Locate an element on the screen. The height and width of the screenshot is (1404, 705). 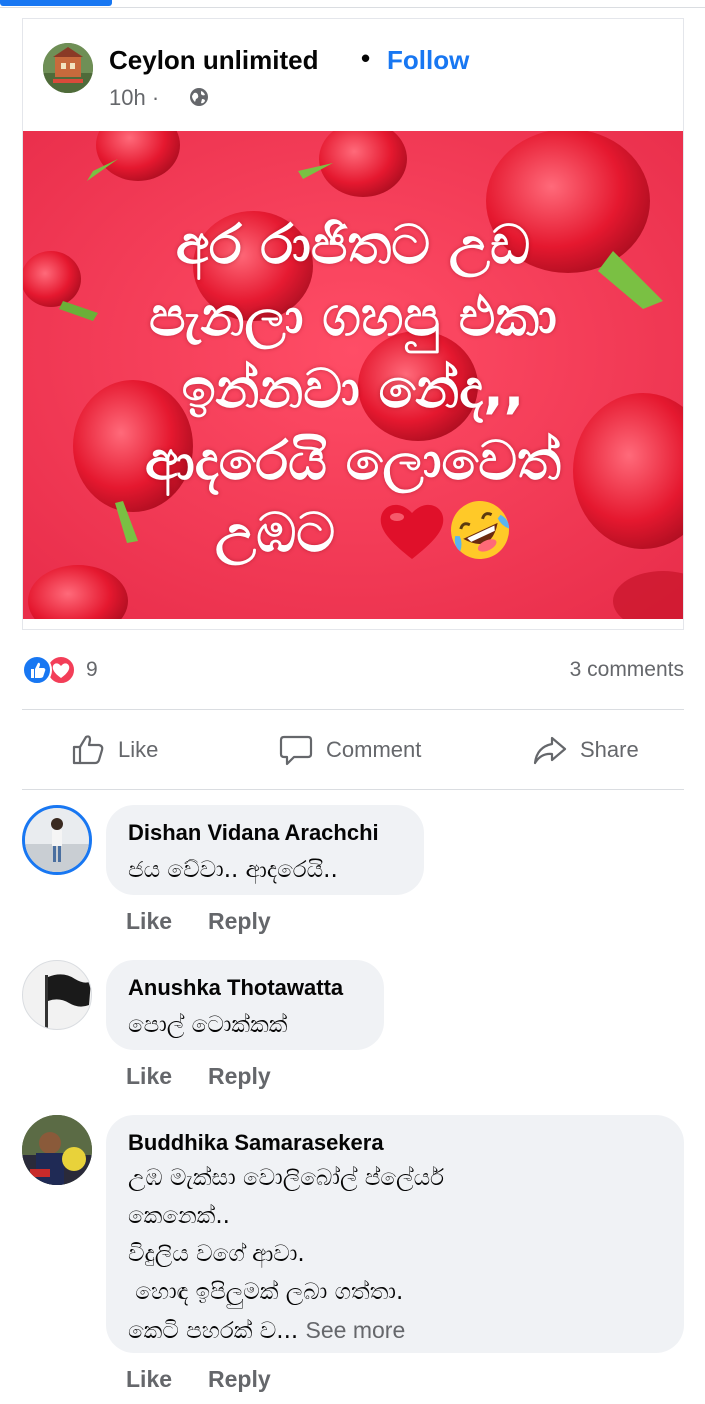
post-actions: Like Comment Share is located at coordinates (353, 750).